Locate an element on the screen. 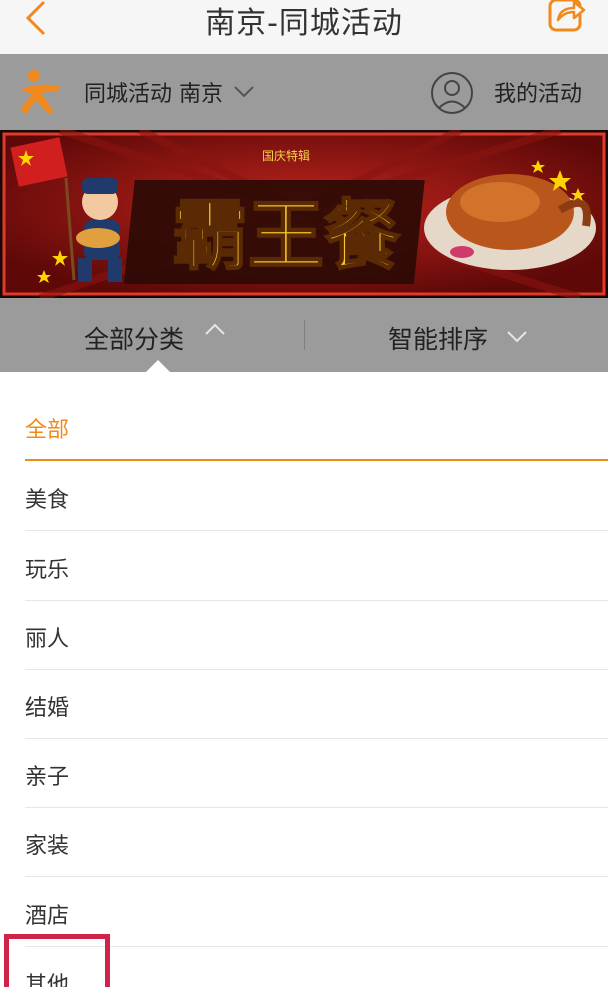  category-item-wedding: 结婚 is located at coordinates (316, 704).